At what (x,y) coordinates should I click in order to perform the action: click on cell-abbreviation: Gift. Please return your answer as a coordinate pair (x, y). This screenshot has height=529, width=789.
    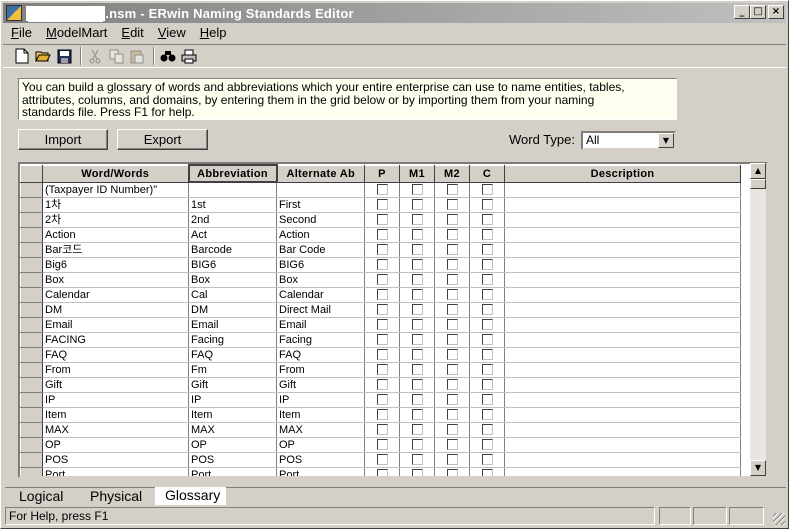
    Looking at the image, I should click on (232, 385).